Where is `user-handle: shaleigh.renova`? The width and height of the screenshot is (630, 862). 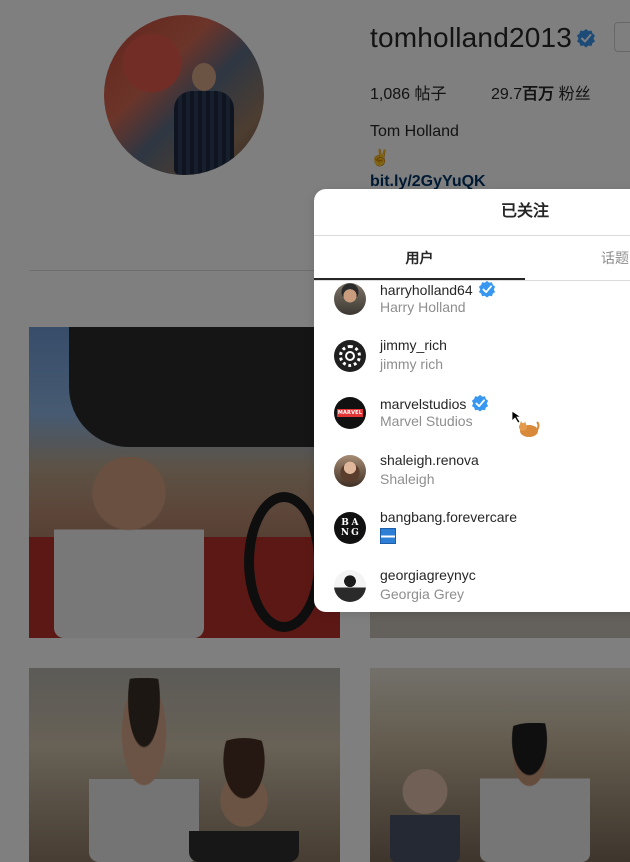
user-handle: shaleigh.renova is located at coordinates (429, 460).